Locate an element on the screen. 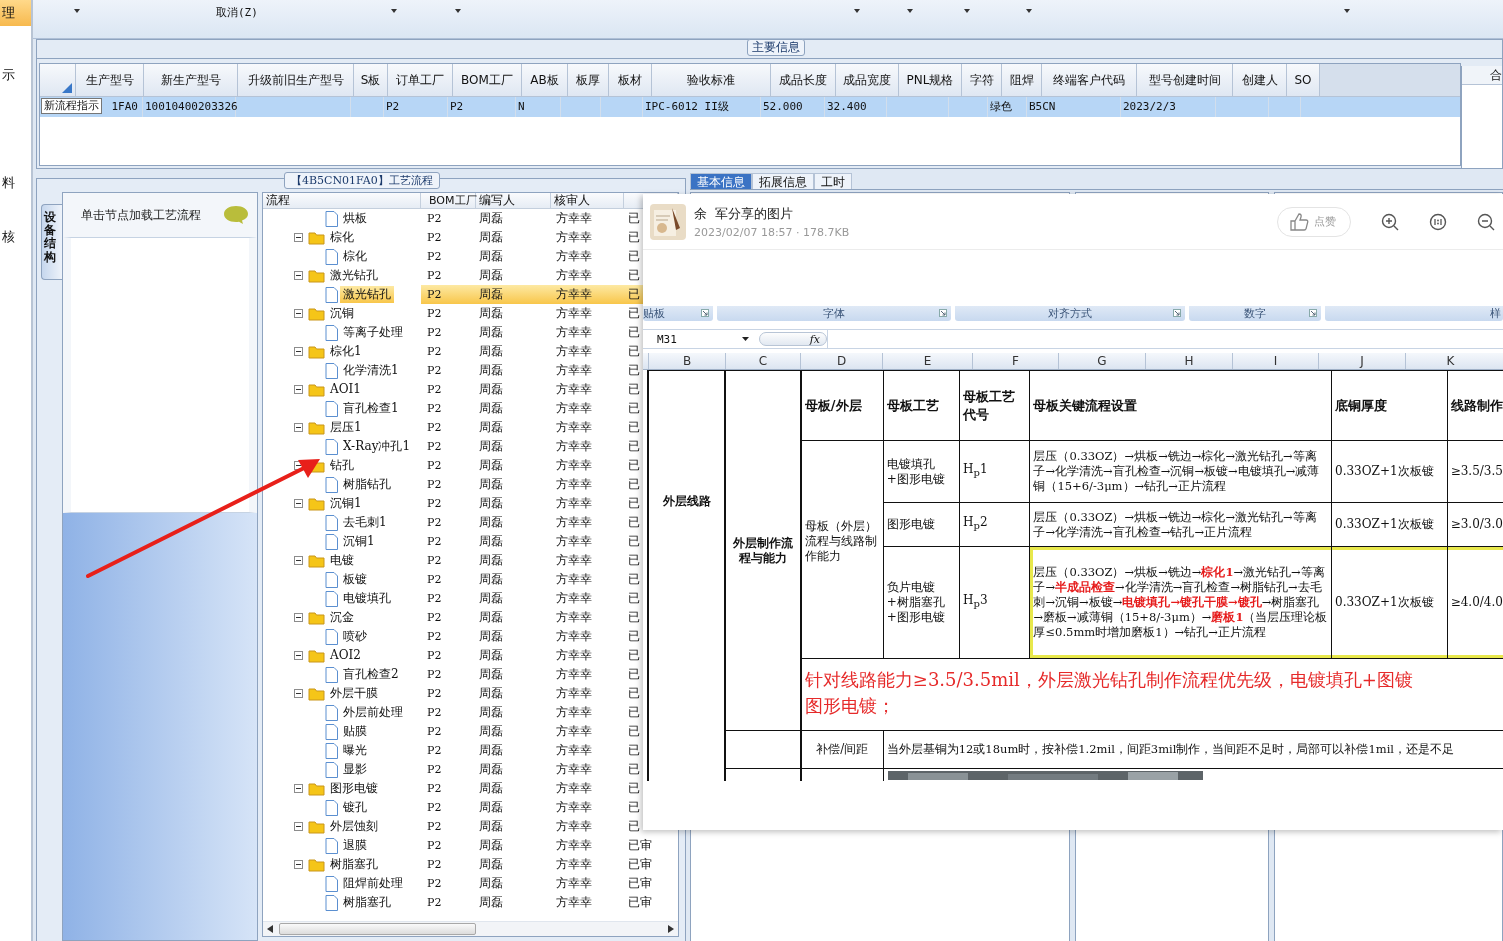  tree-node: 外层蚀刻 is located at coordinates (354, 826).